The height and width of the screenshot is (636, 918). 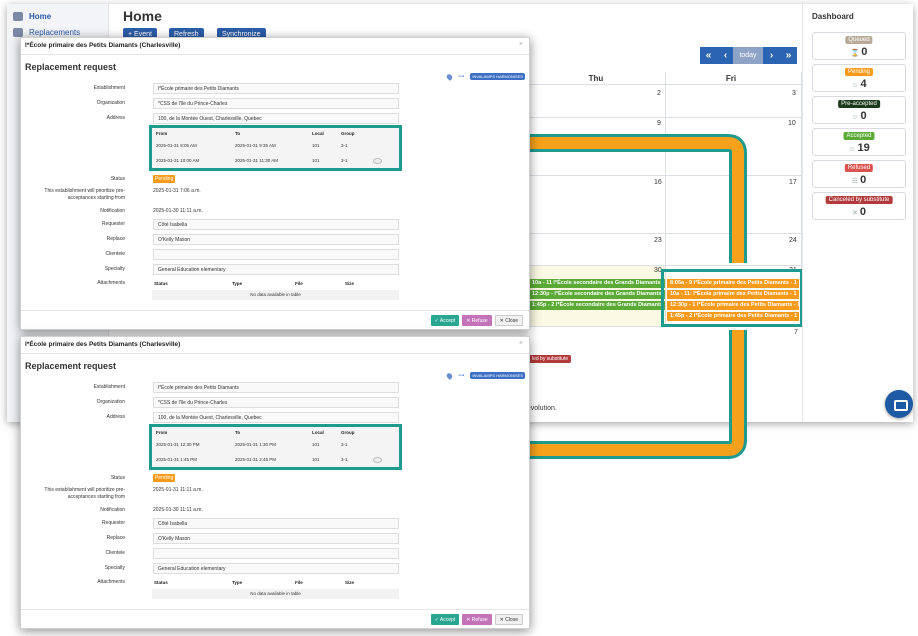 I want to click on prioritize-value: 2025-01-31 11:11 a.m., so click(x=178, y=490).